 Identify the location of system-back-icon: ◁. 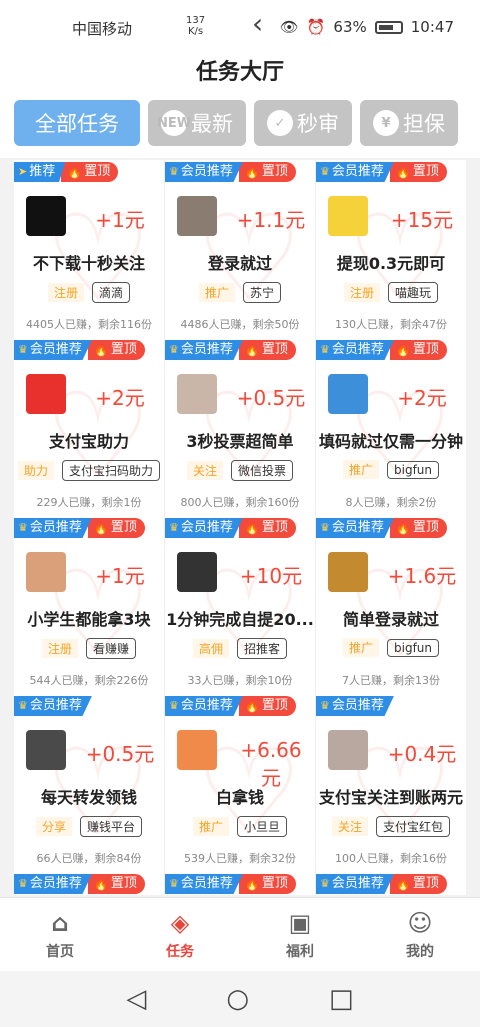
(136, 999).